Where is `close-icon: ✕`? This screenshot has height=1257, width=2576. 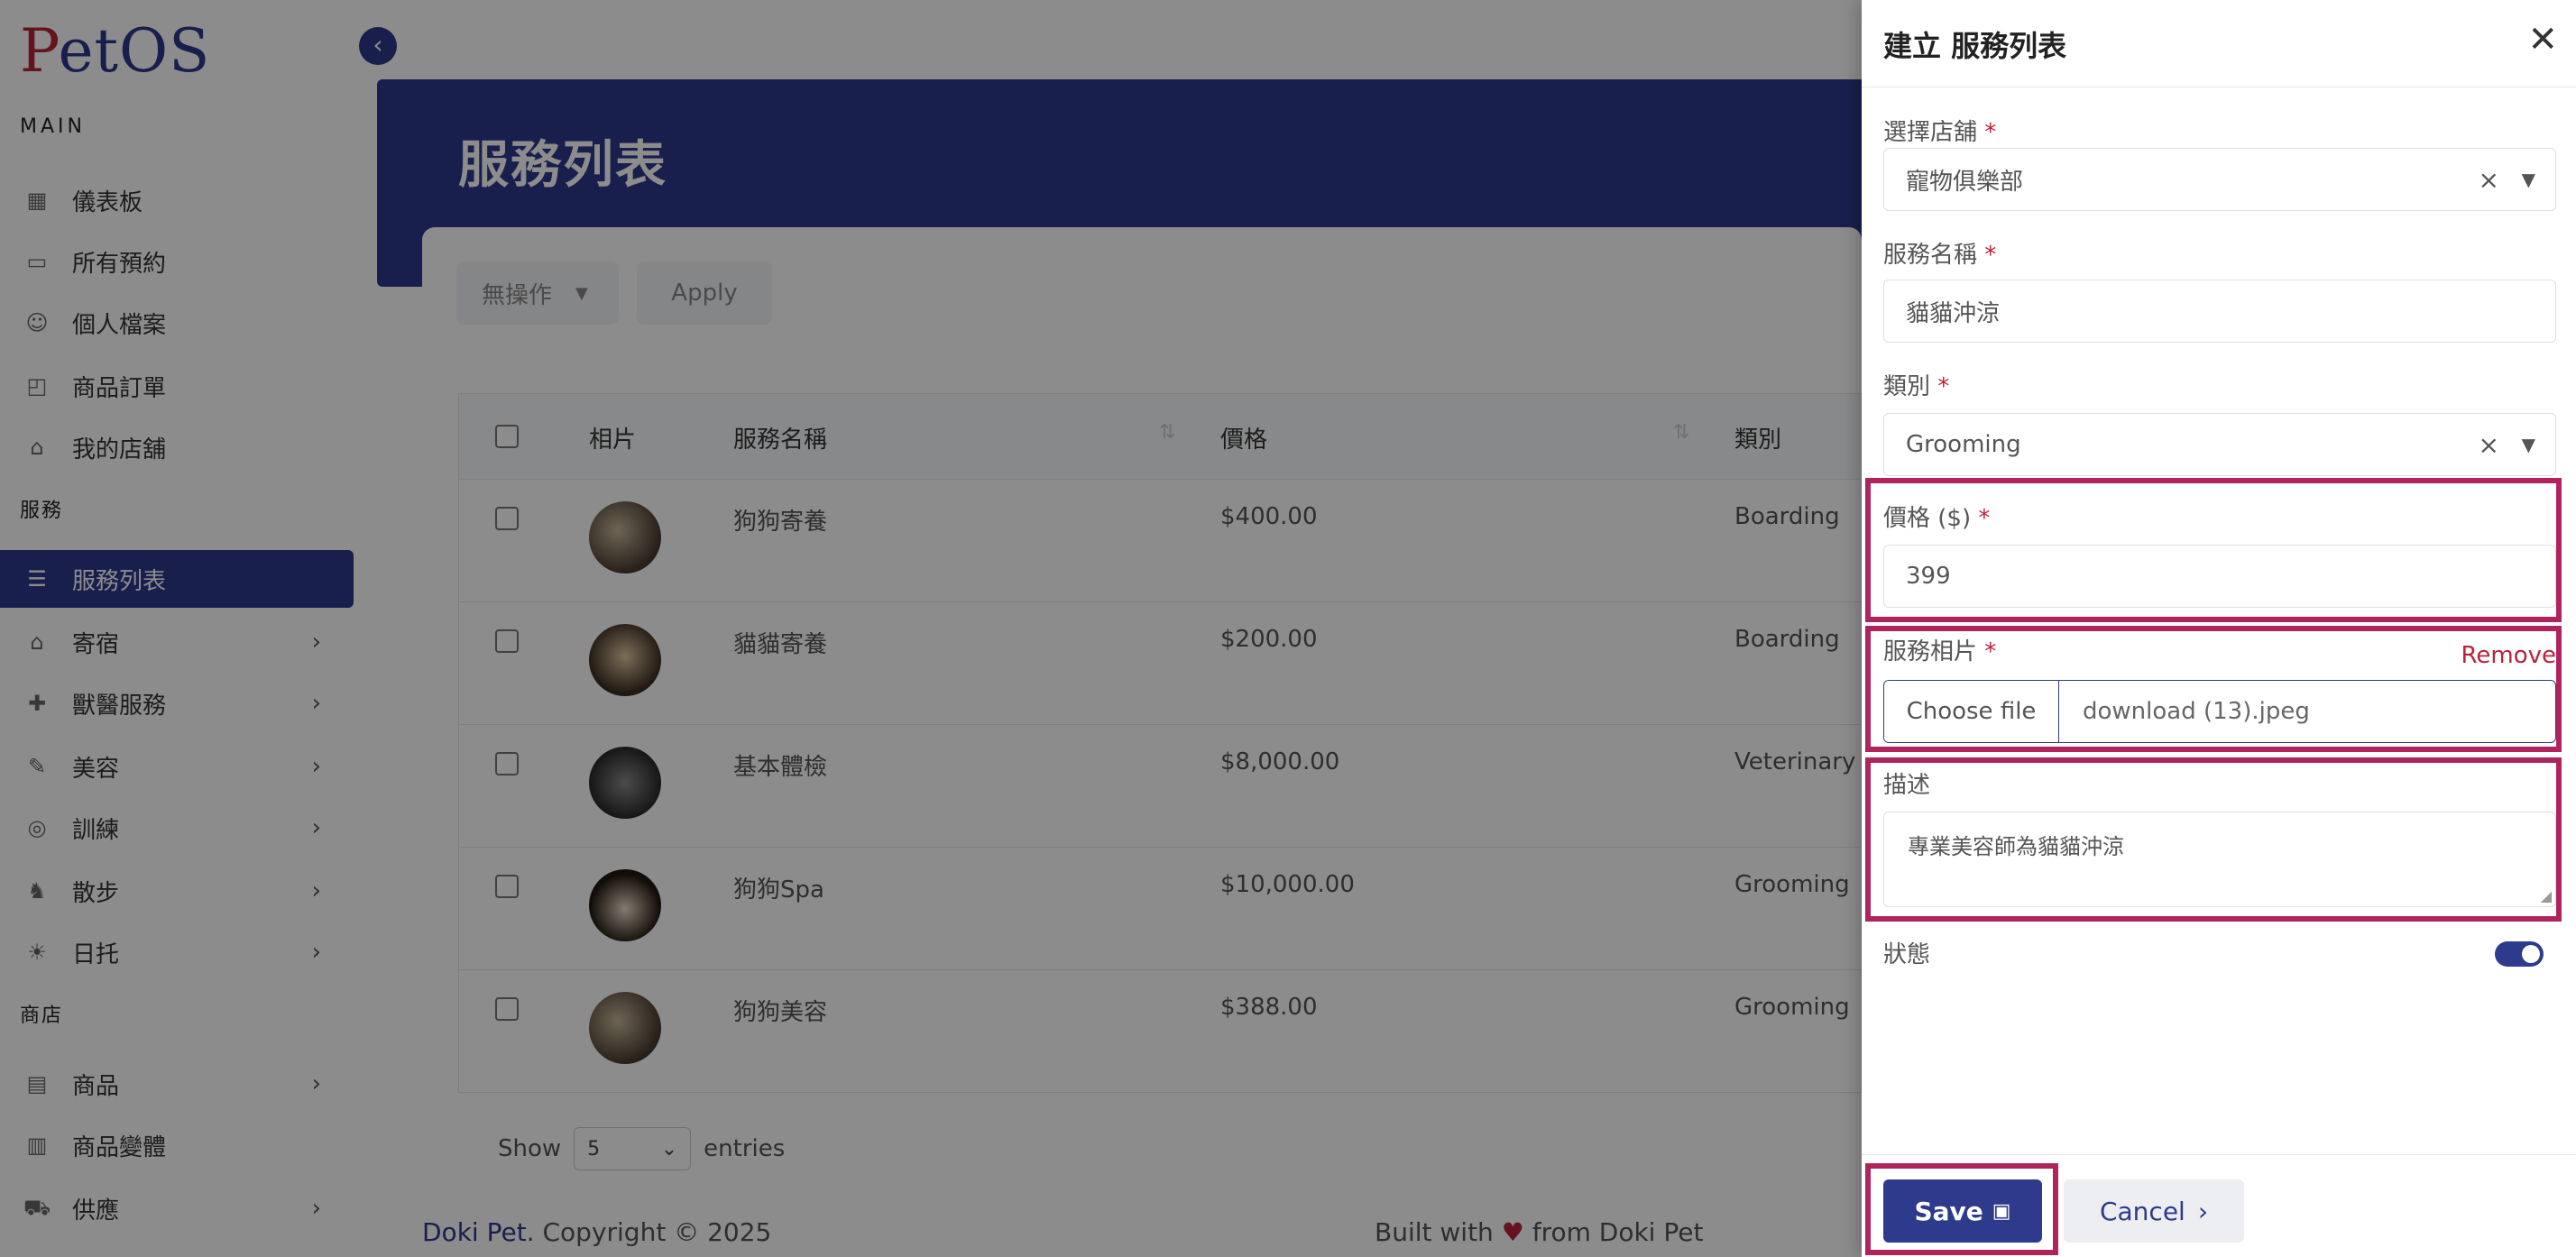
close-icon: ✕ is located at coordinates (2542, 40).